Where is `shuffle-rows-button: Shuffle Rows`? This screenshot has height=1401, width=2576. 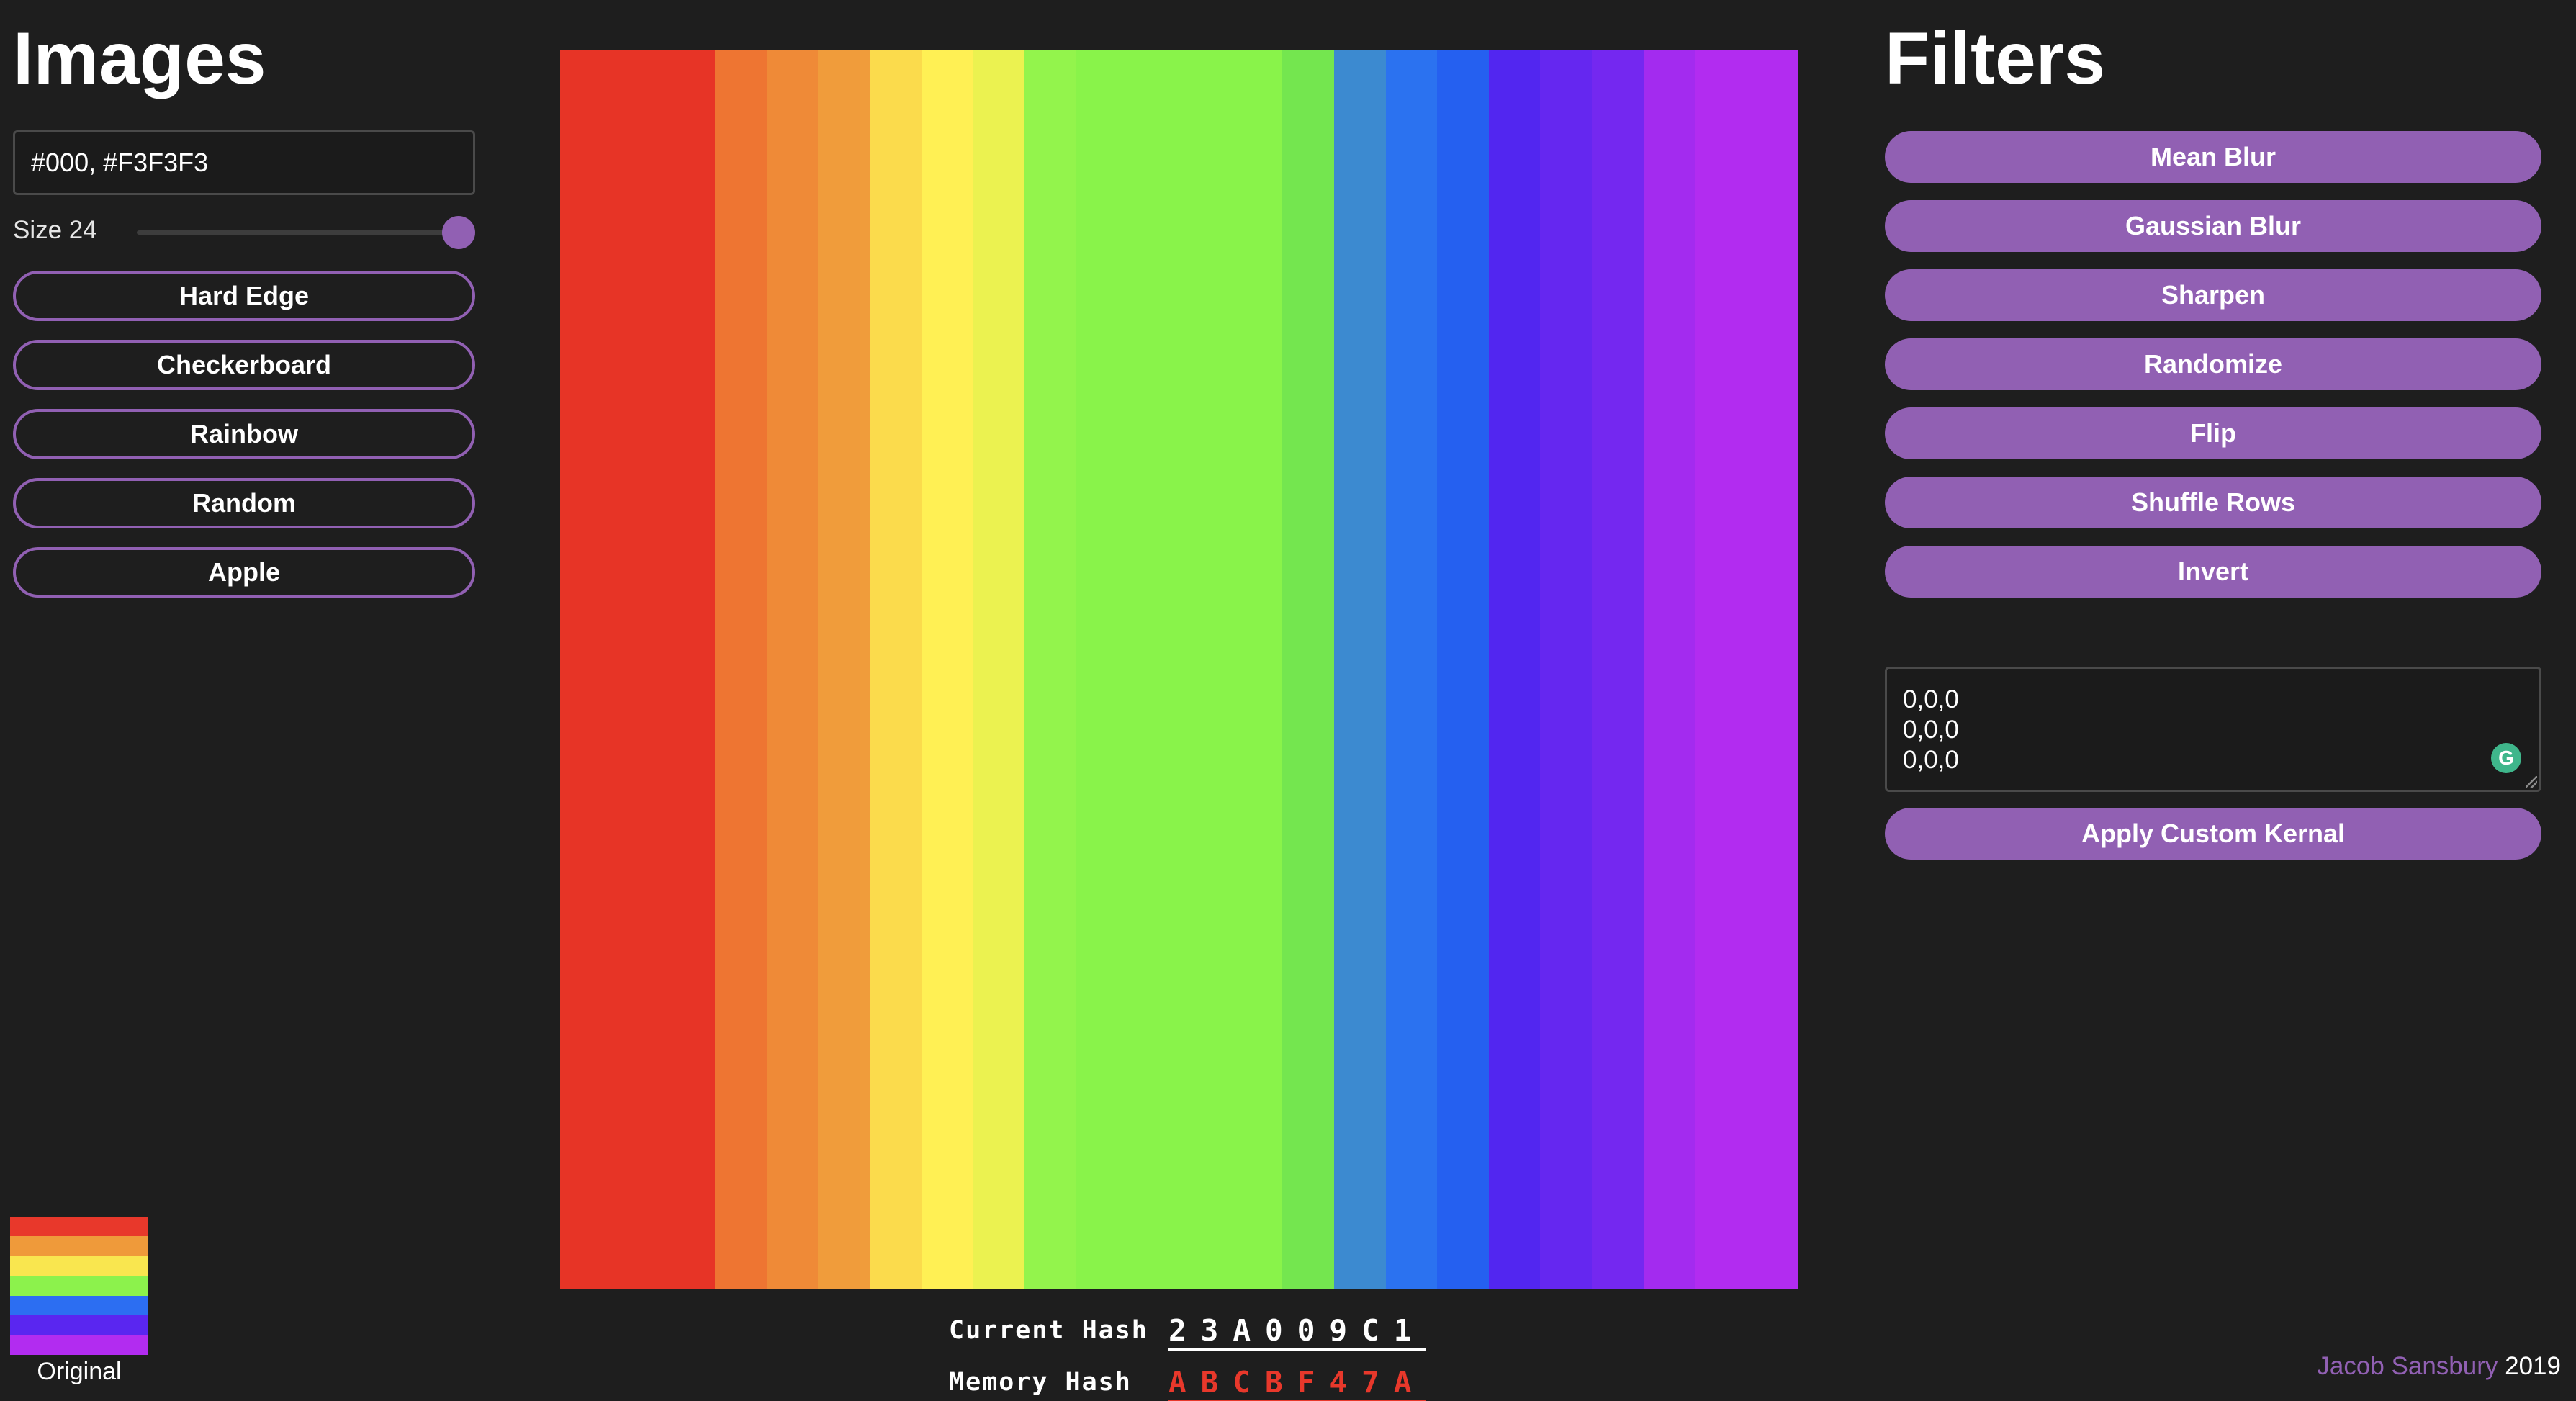
shuffle-rows-button: Shuffle Rows is located at coordinates (2213, 502).